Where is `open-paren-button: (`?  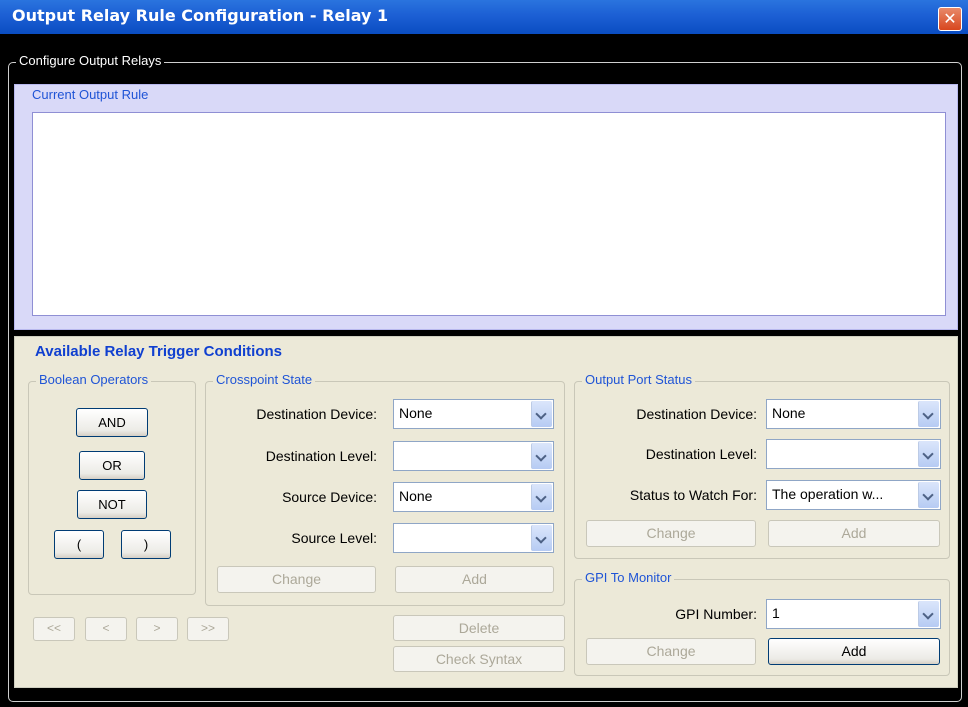 open-paren-button: ( is located at coordinates (79, 544).